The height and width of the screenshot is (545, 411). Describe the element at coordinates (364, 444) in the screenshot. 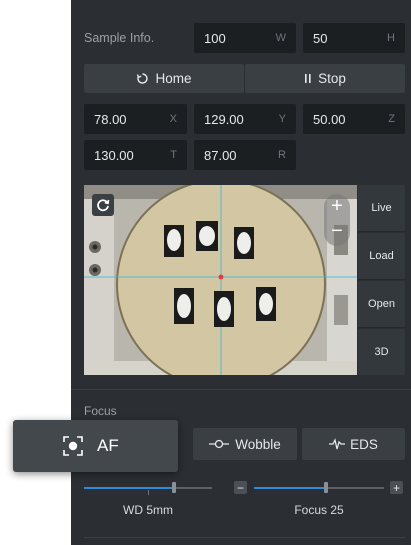

I see `eds-label: EDS` at that location.